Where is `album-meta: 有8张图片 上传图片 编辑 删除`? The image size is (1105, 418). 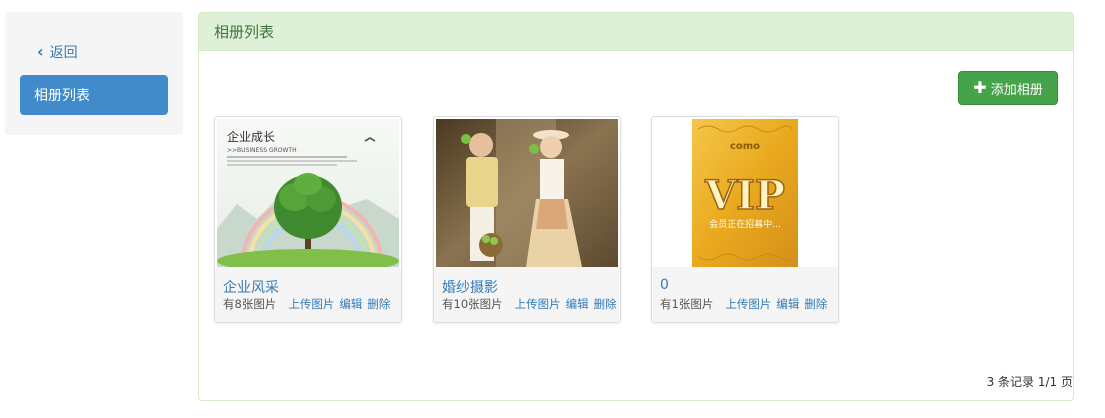
album-meta: 有8张图片 上传图片 编辑 删除 is located at coordinates (306, 304).